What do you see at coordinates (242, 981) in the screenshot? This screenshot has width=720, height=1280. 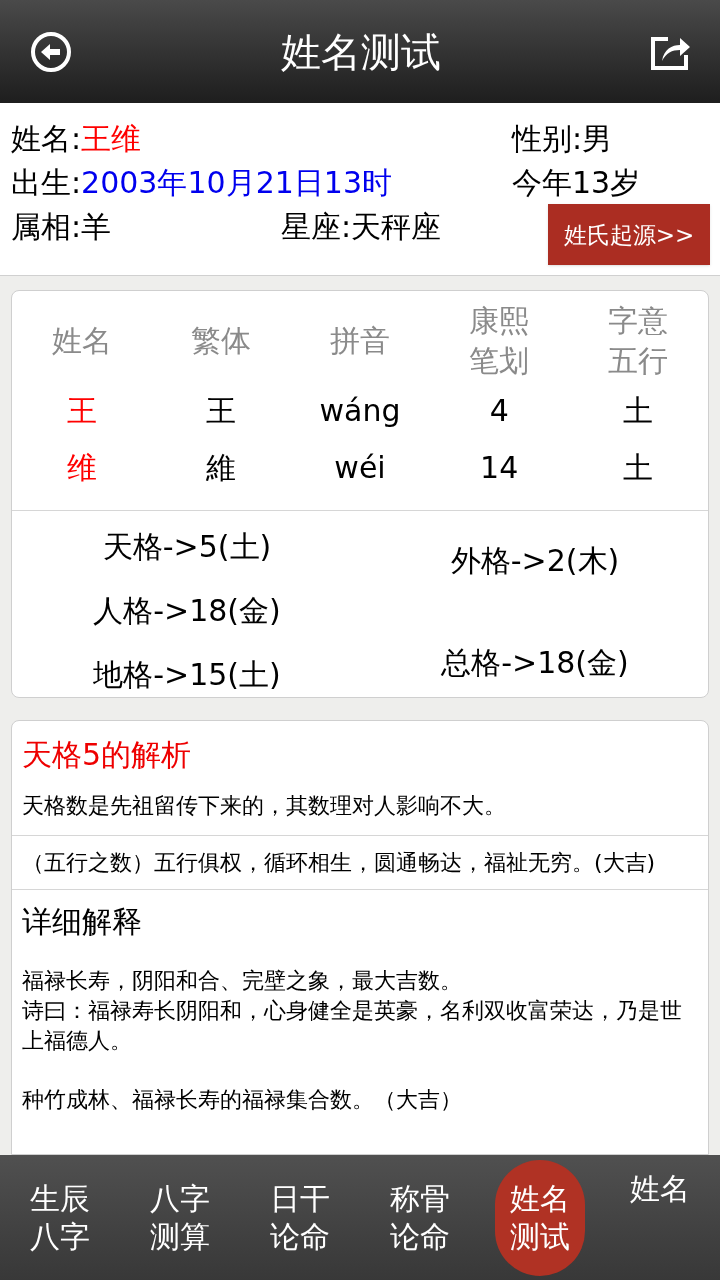 I see `detail-text: 福禄长寿，阴阳和合、完壁之象，最大吉数。` at bounding box center [242, 981].